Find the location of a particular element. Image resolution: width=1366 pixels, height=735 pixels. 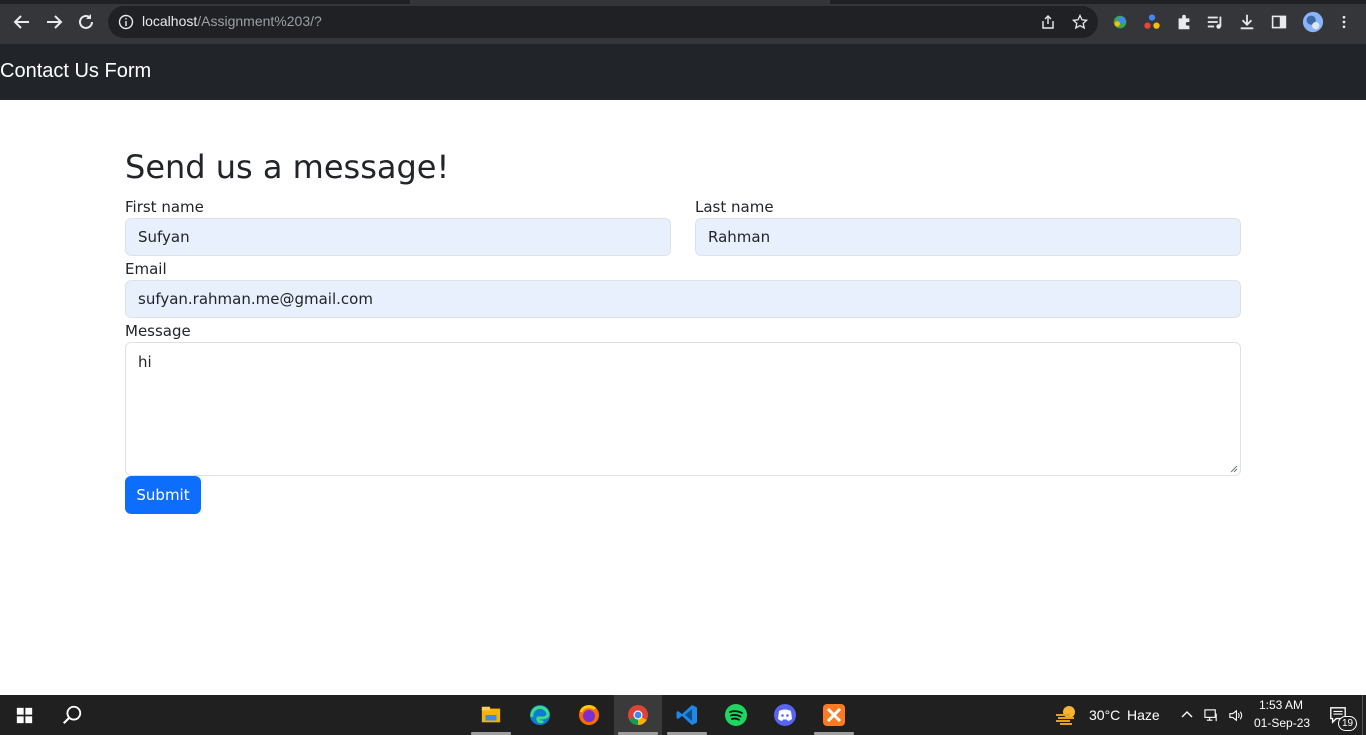

download-icon is located at coordinates (1247, 22).